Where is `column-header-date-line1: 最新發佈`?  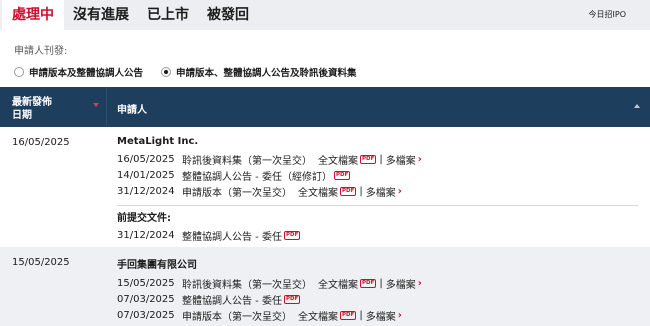
column-header-date-line1: 最新發佈 is located at coordinates (32, 102).